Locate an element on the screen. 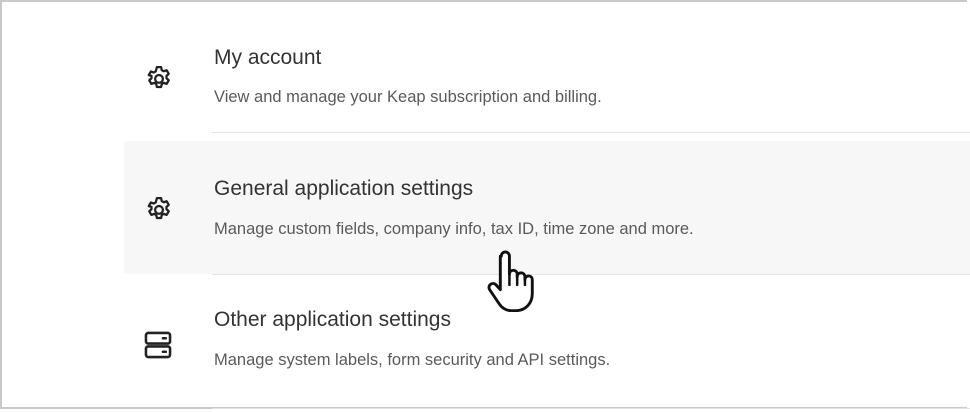 This screenshot has height=412, width=970. settings-item-title: My account is located at coordinates (268, 57).